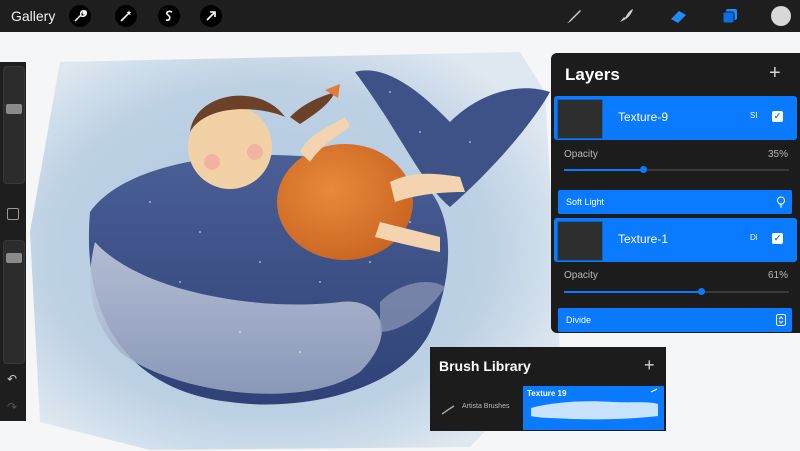  Describe the element at coordinates (211, 16) in the screenshot. I see `transform-arrow-icon` at that location.